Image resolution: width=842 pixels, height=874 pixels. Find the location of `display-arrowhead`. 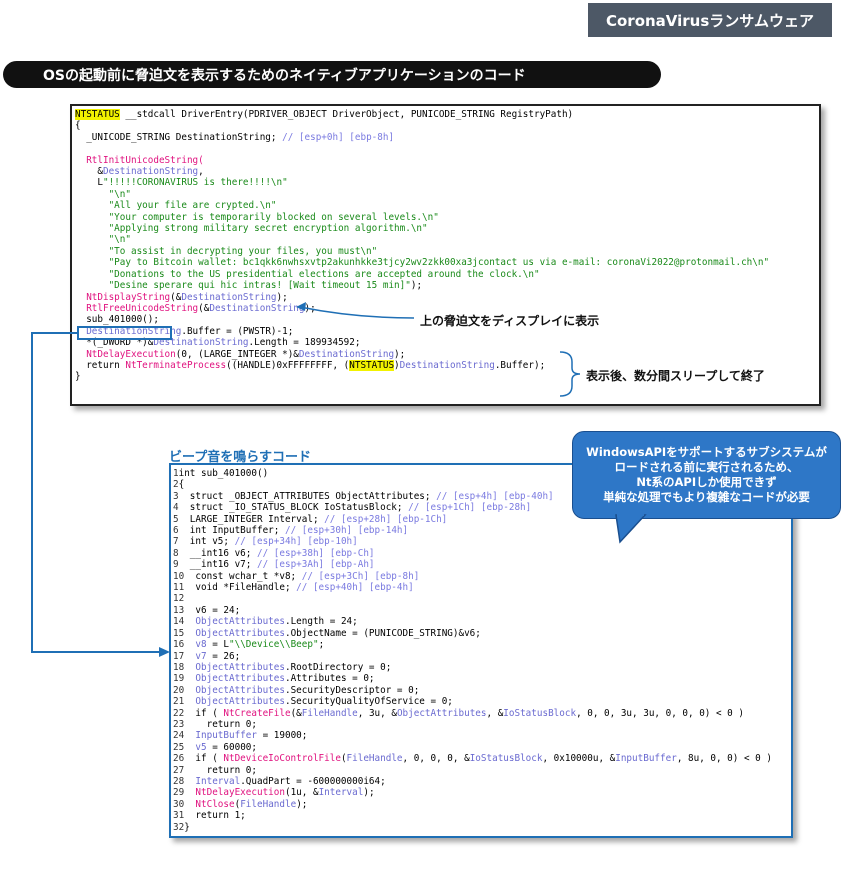

display-arrowhead is located at coordinates (301, 306).